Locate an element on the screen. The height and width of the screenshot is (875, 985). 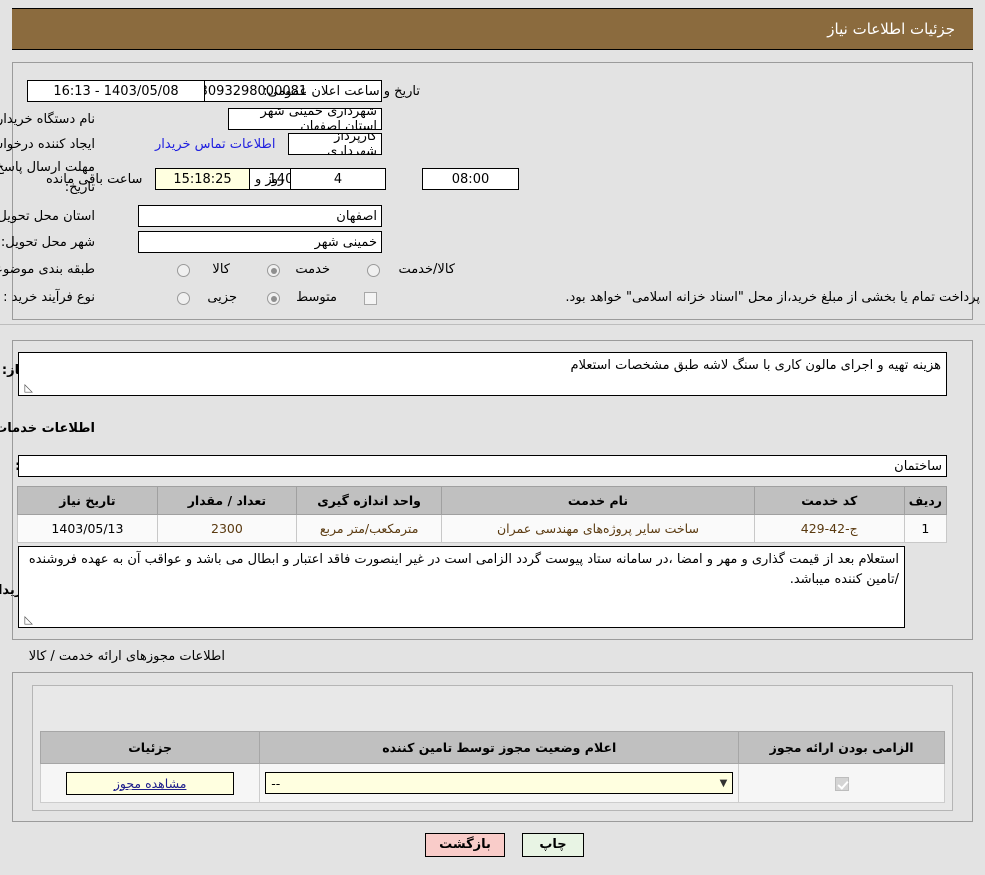
th-need-date: تاریخ نیاز is located at coordinates (87, 500).